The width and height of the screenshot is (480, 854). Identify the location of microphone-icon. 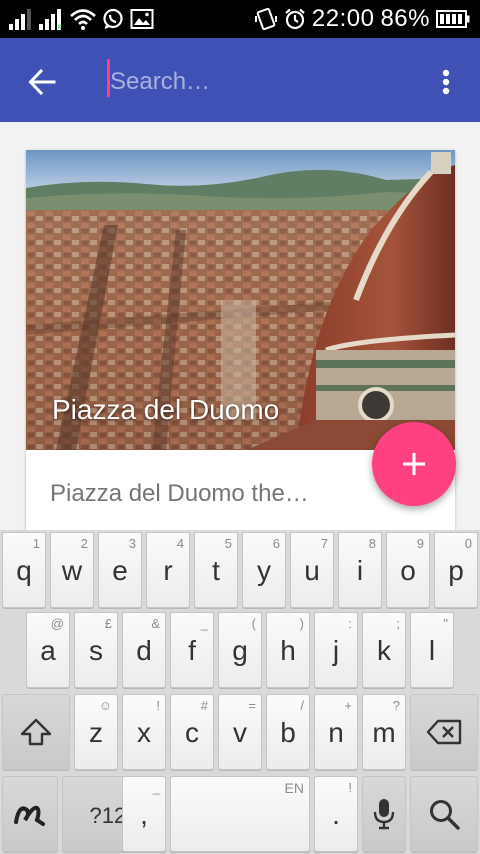
(384, 814).